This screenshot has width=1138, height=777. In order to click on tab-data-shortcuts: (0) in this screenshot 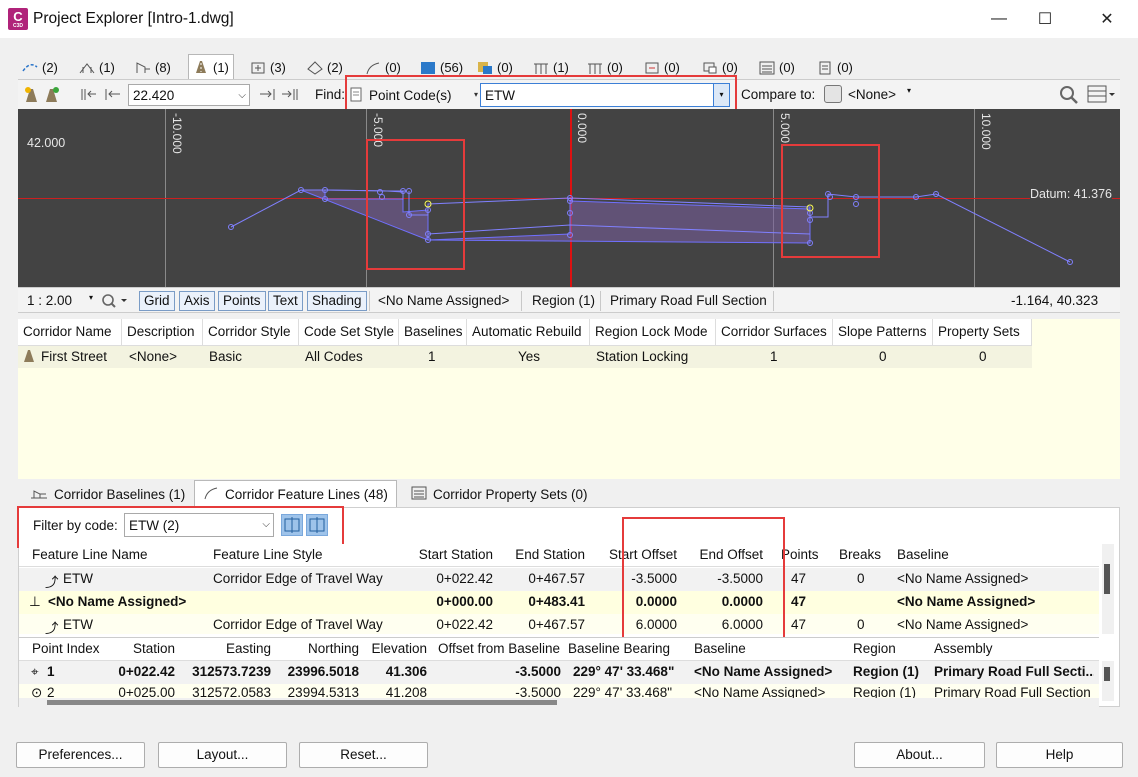, I will do `click(835, 67)`.